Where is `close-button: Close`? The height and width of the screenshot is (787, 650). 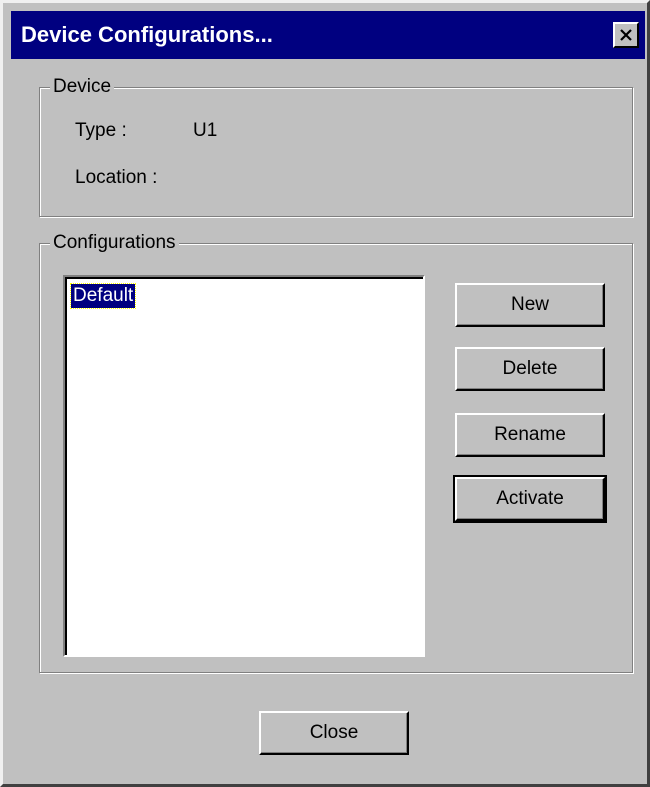 close-button: Close is located at coordinates (334, 733).